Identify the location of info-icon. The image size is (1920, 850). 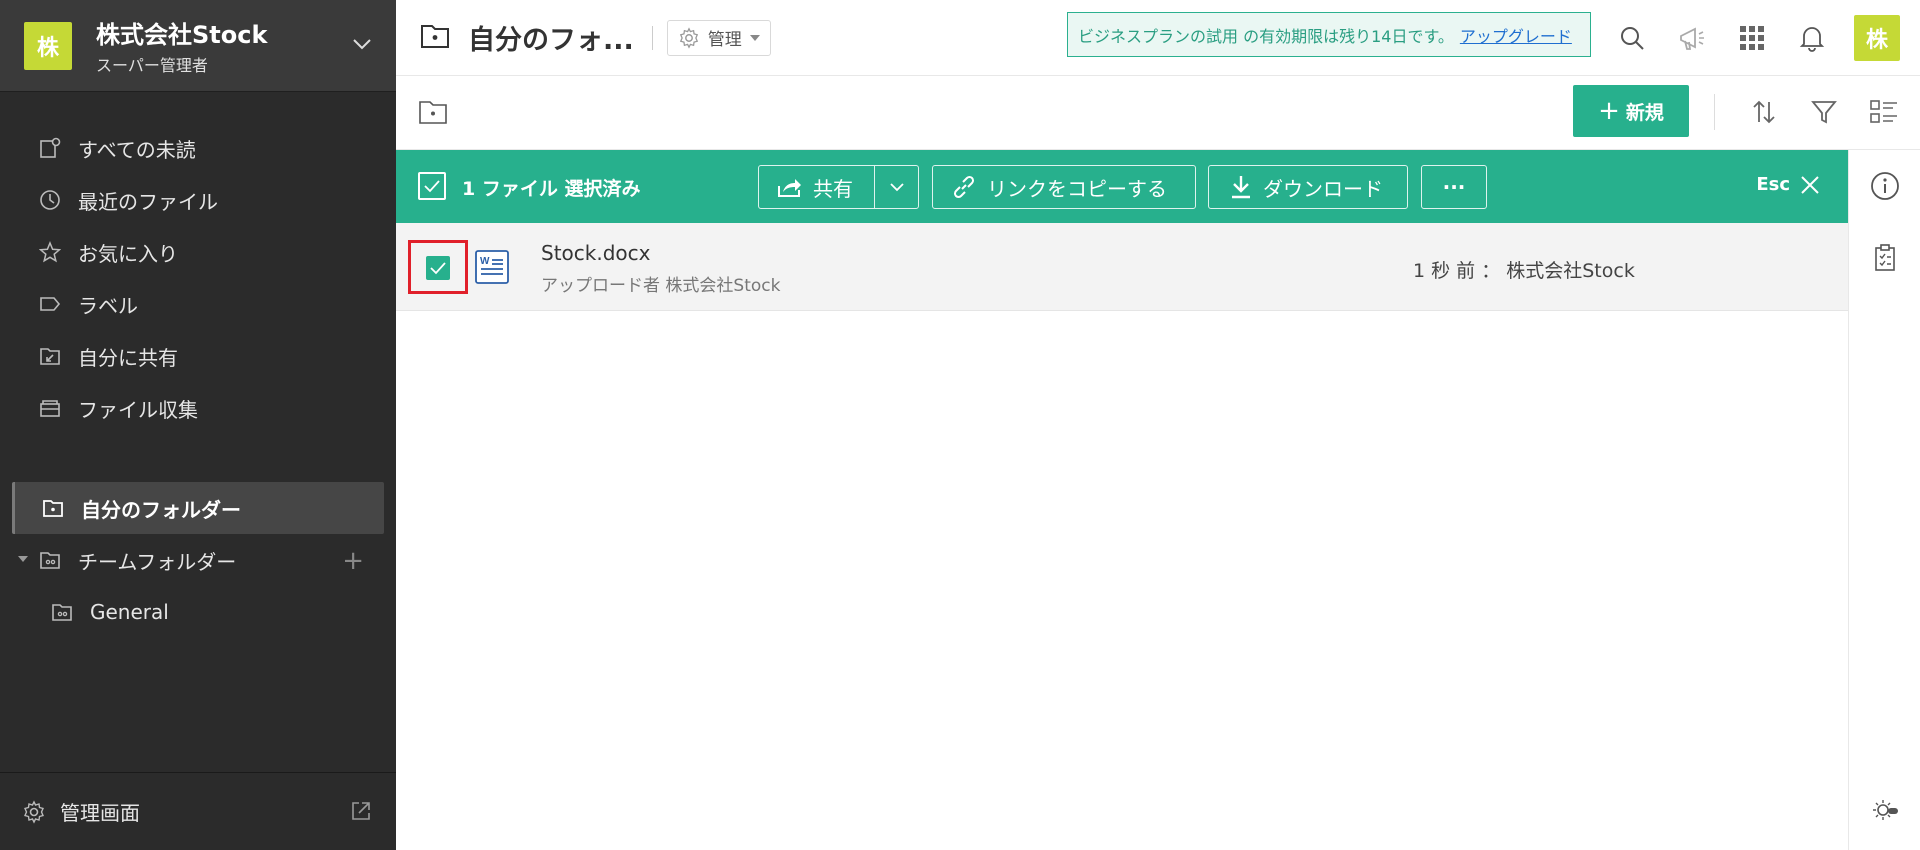
(1885, 186).